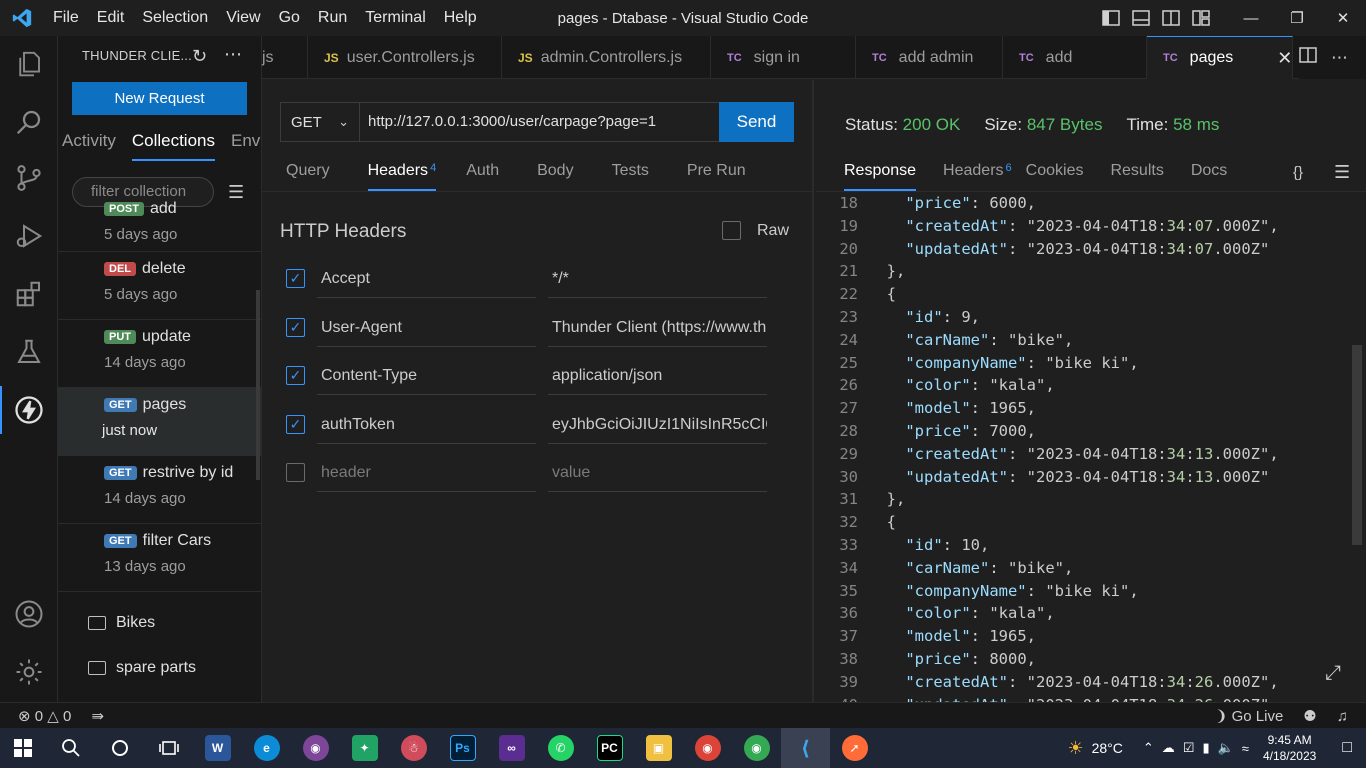  What do you see at coordinates (1189, 748) in the screenshot?
I see `security-icon: ☑` at bounding box center [1189, 748].